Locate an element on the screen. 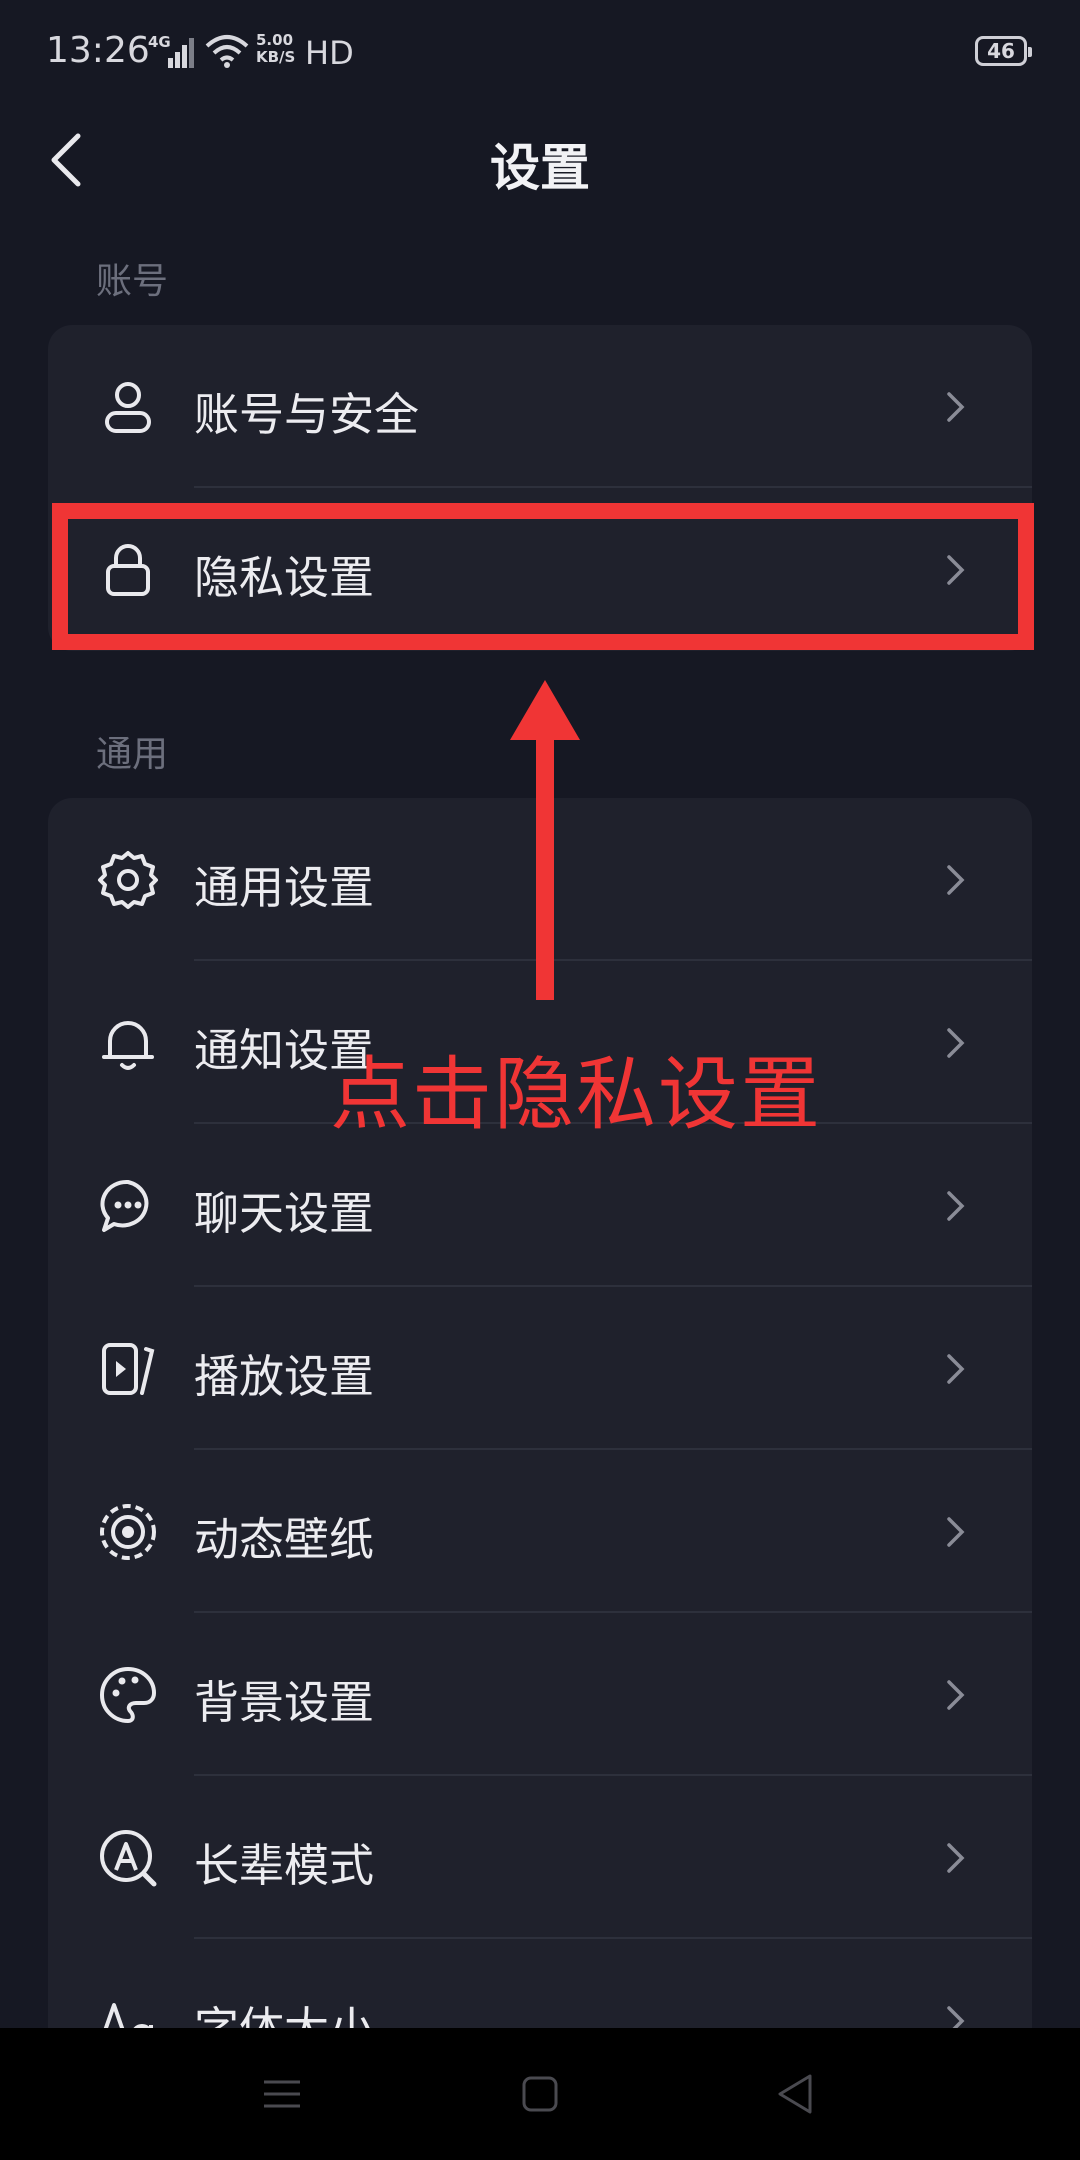 The width and height of the screenshot is (1080, 2160). menu-item-label: 聊天设置 is located at coordinates (284, 1213).